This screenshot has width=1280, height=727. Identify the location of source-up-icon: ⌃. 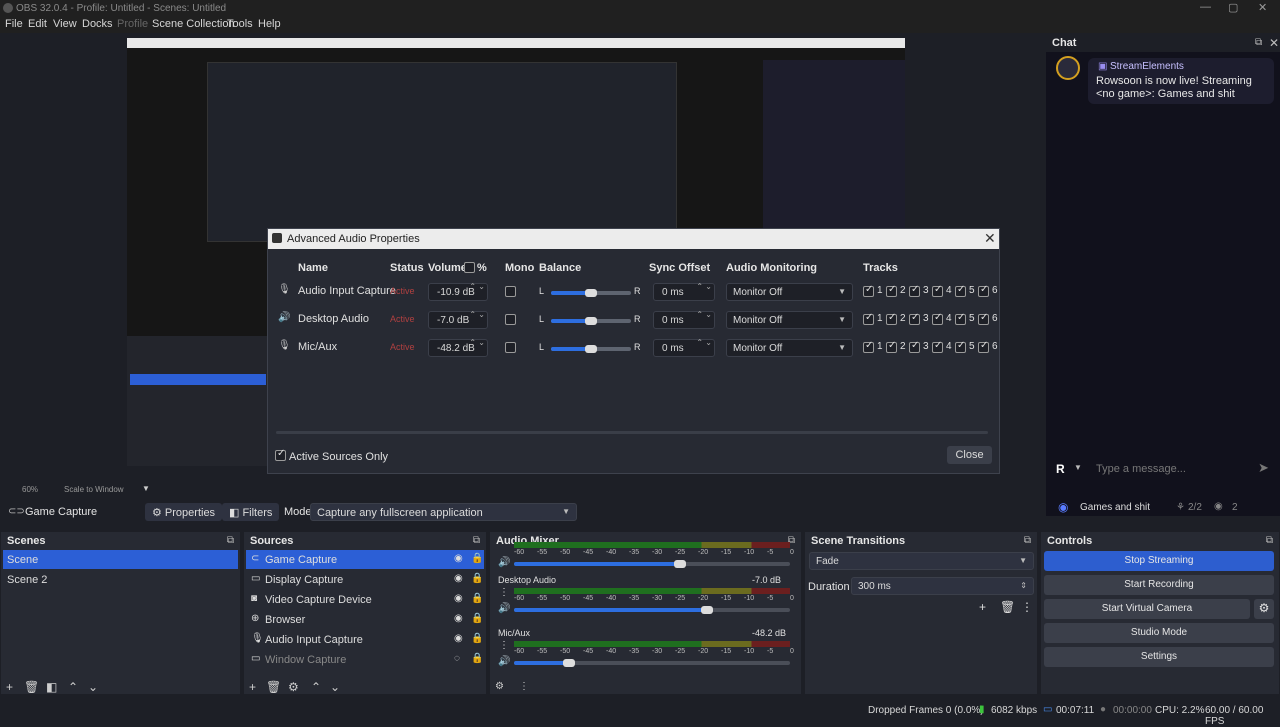
(316, 687).